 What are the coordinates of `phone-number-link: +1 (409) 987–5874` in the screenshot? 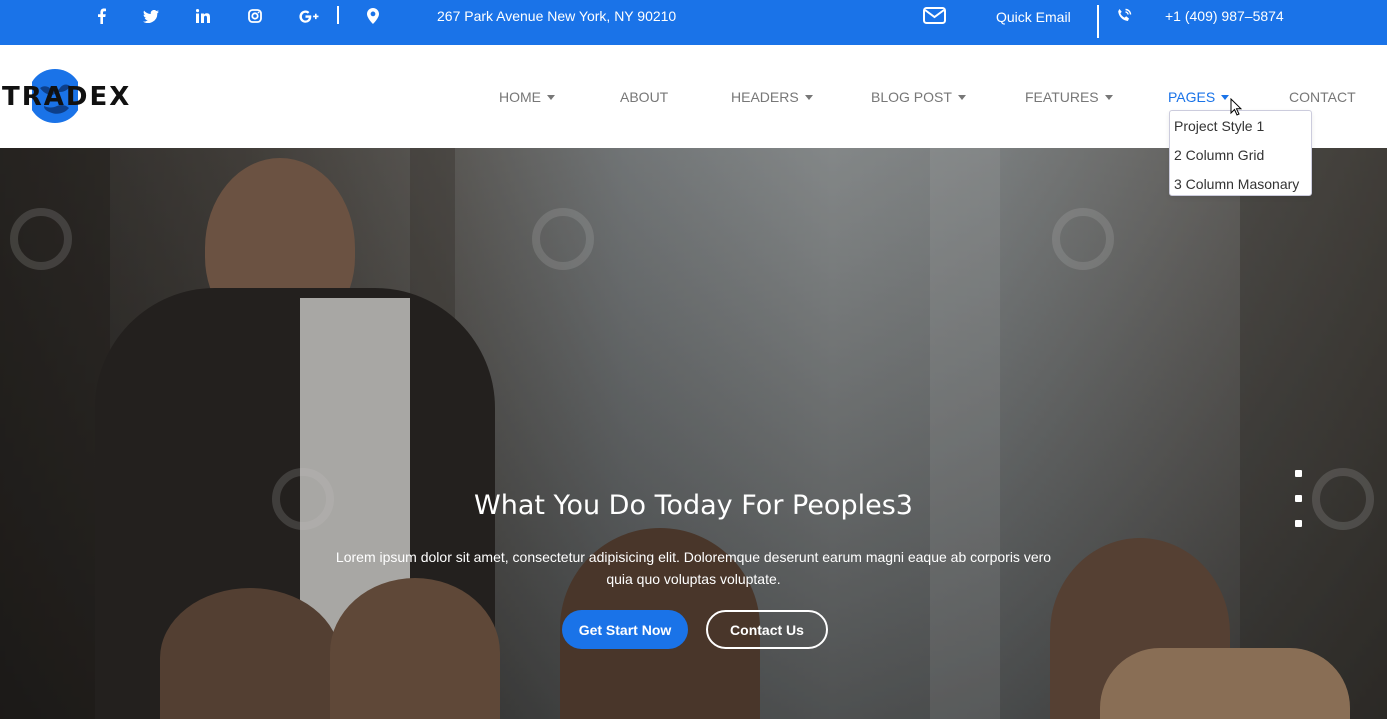 It's located at (1224, 16).